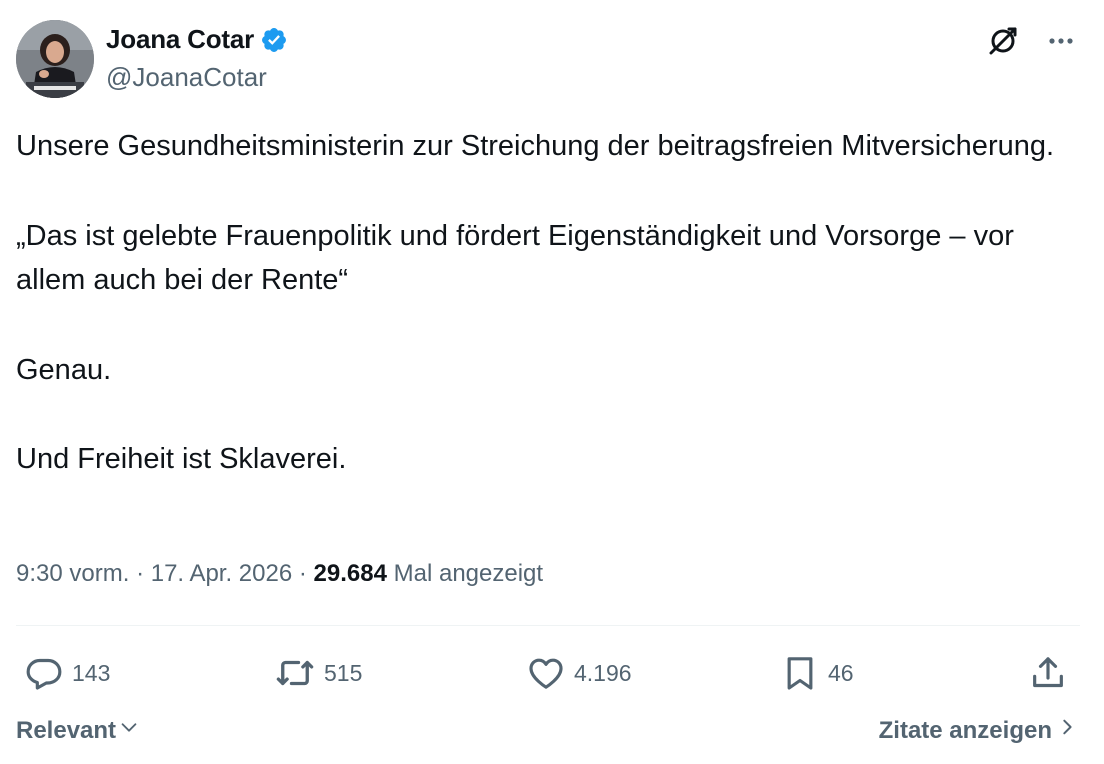 This screenshot has height=764, width=1104. What do you see at coordinates (1003, 41) in the screenshot?
I see `grok-icon` at bounding box center [1003, 41].